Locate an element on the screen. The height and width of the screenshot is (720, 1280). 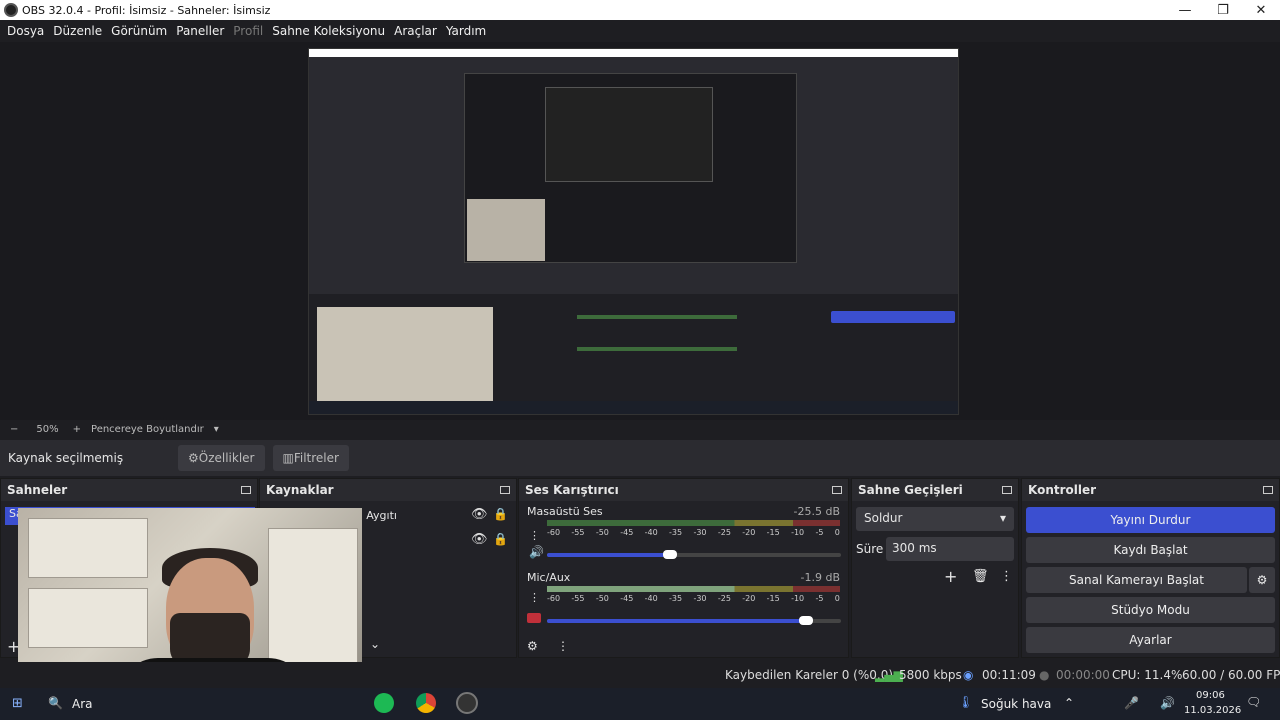
menu-help: Yardım is located at coordinates (466, 31).